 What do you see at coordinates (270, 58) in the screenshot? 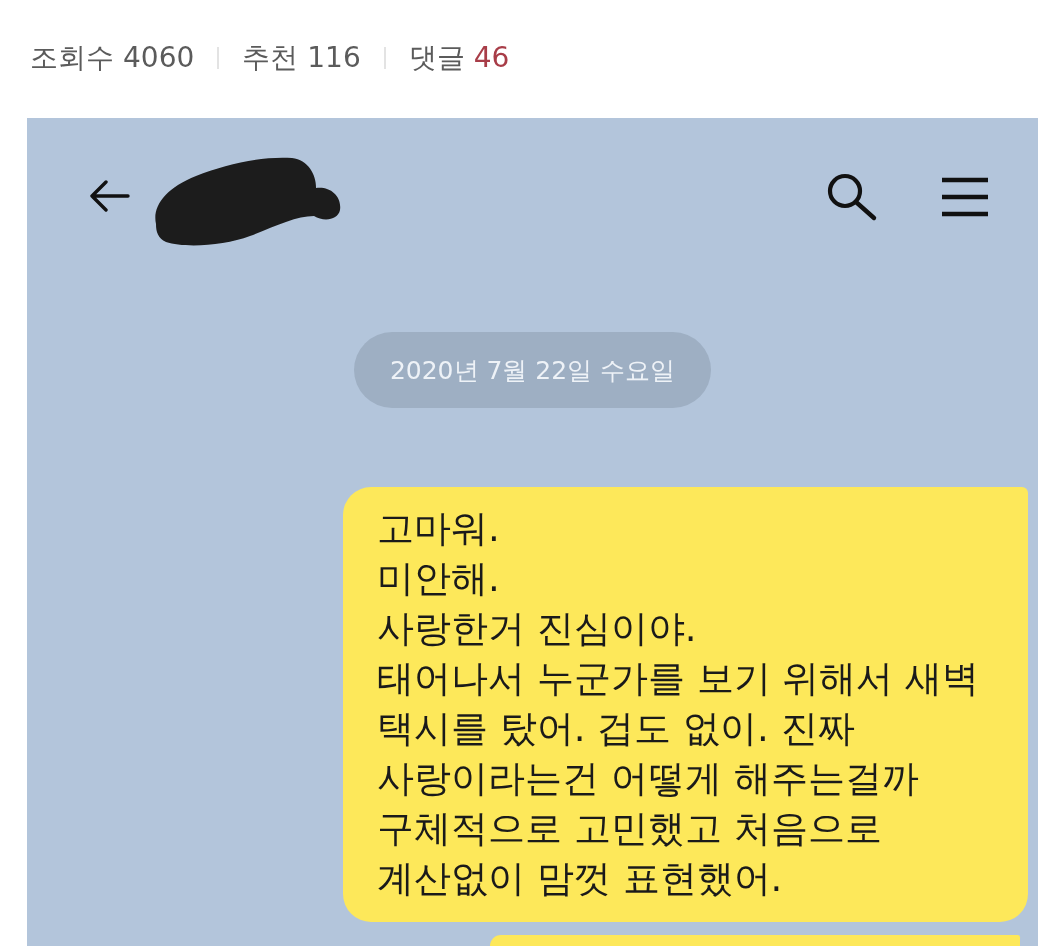
I see `stat-label: 추천` at bounding box center [270, 58].